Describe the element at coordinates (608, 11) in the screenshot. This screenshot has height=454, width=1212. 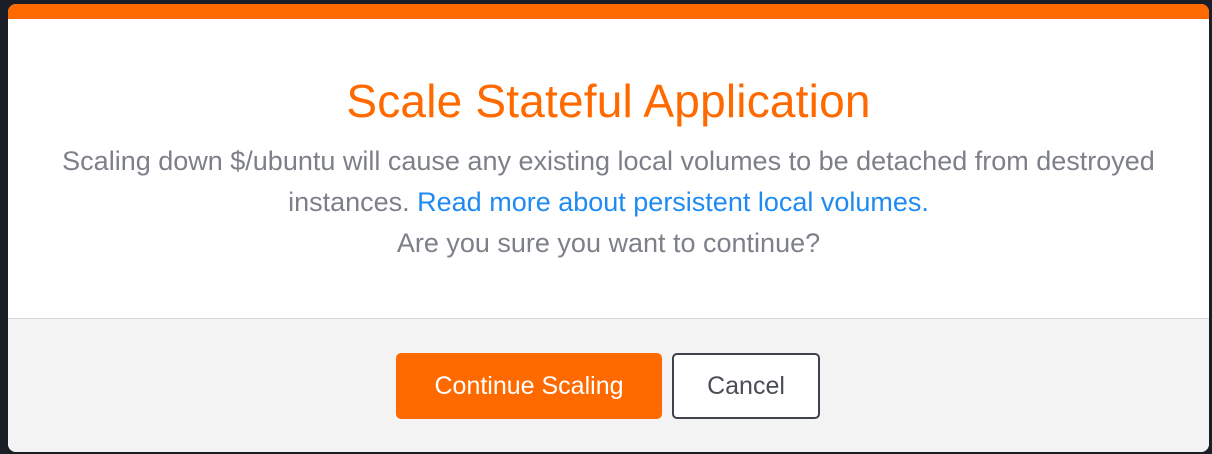
I see `modal-accent-bar` at that location.